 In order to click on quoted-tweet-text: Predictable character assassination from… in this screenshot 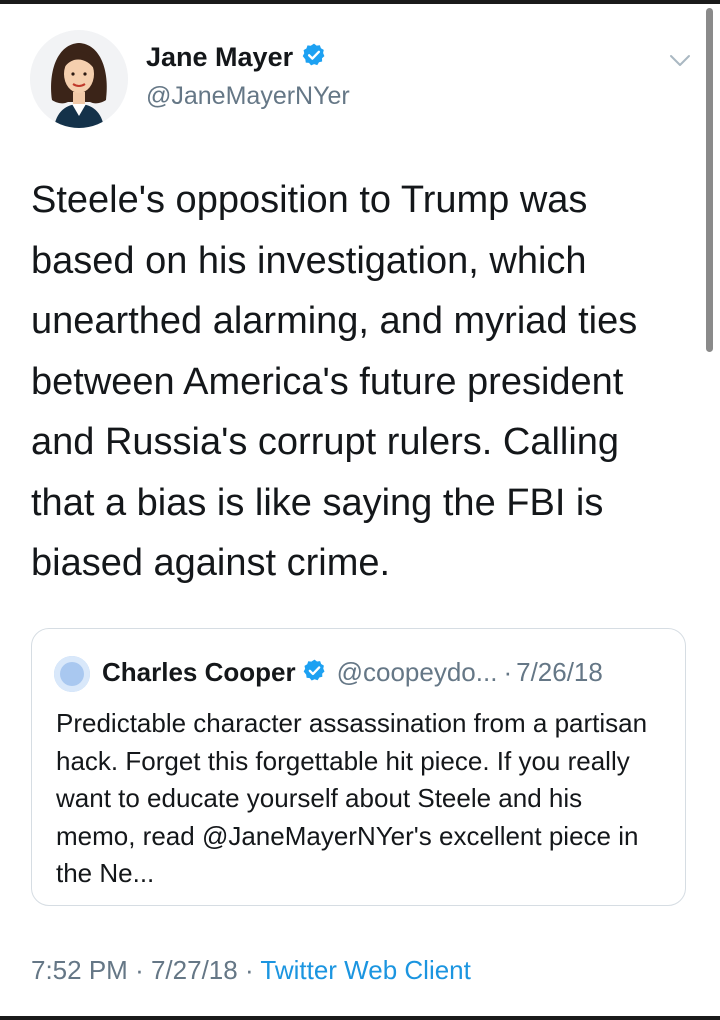, I will do `click(352, 798)`.